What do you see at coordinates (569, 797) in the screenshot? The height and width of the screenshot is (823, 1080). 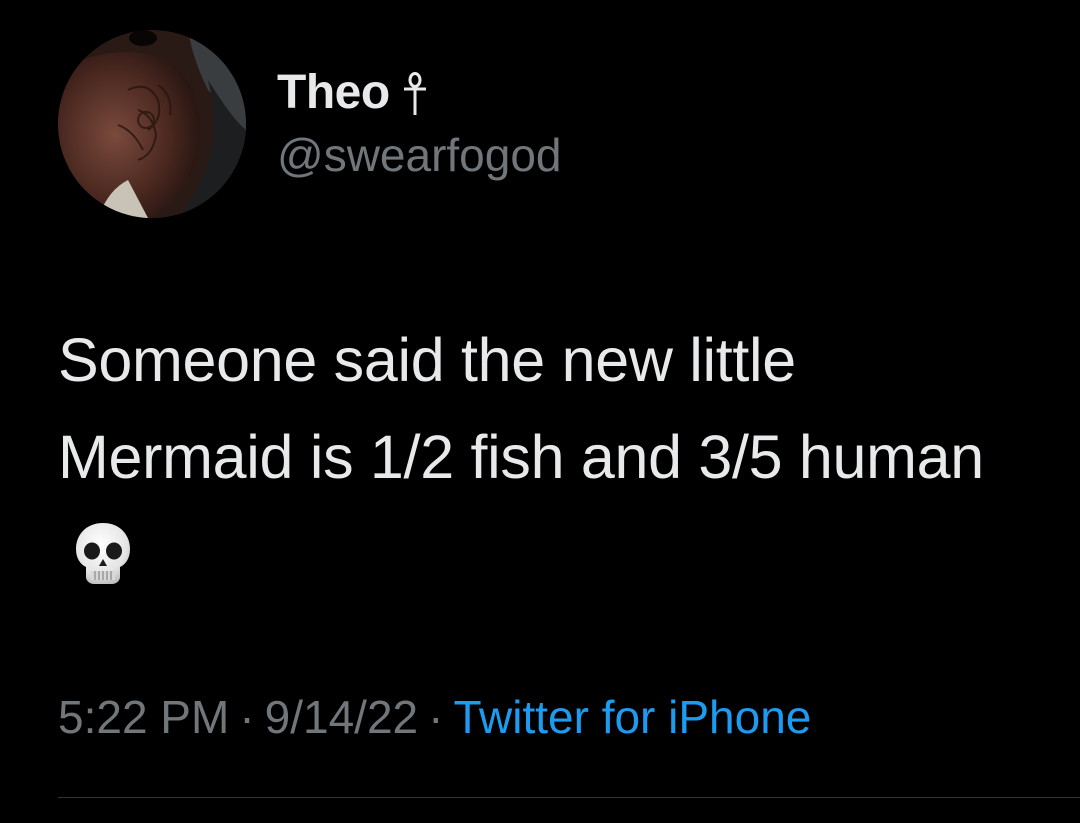 I see `divider` at bounding box center [569, 797].